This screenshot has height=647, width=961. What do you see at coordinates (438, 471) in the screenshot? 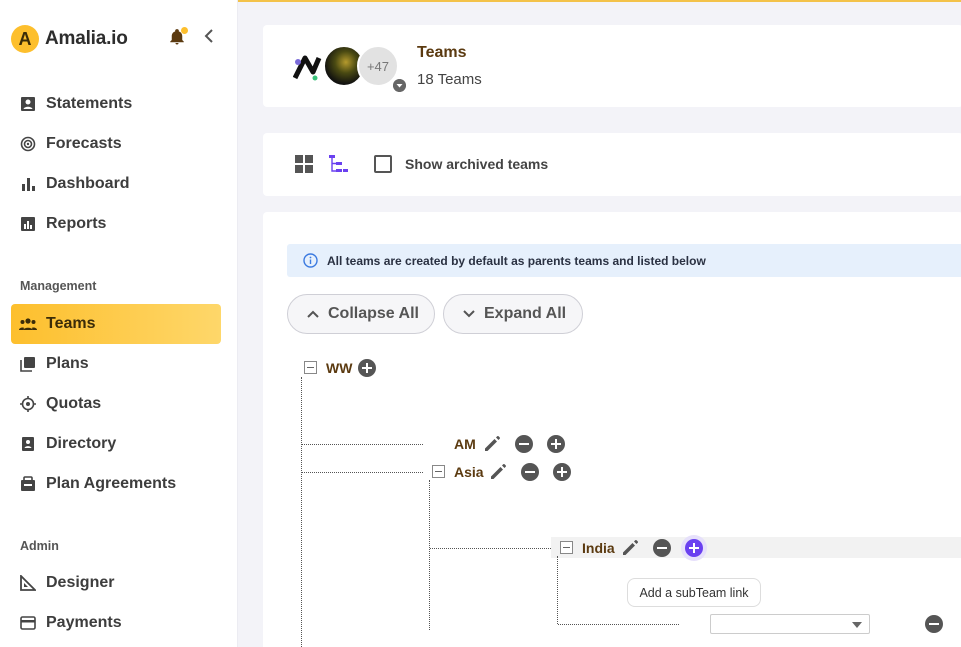
I see `collapse-node-asia` at bounding box center [438, 471].